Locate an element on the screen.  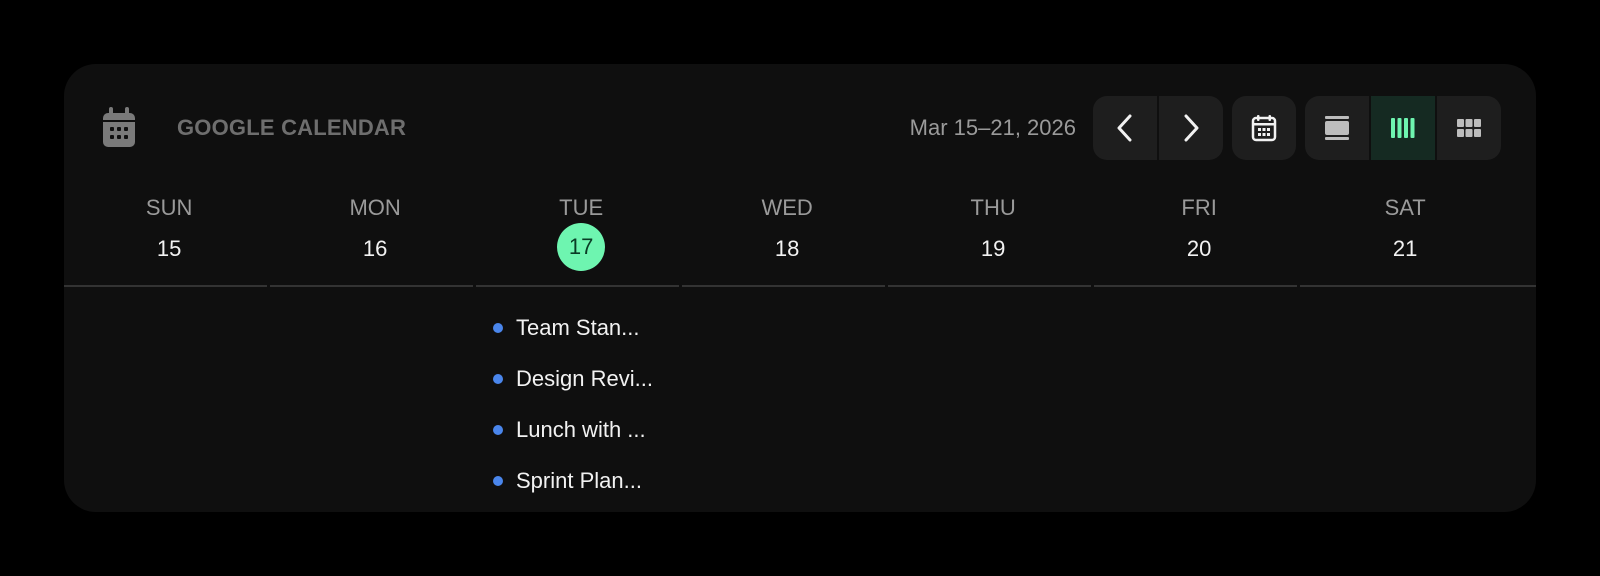
today-button is located at coordinates (1264, 128).